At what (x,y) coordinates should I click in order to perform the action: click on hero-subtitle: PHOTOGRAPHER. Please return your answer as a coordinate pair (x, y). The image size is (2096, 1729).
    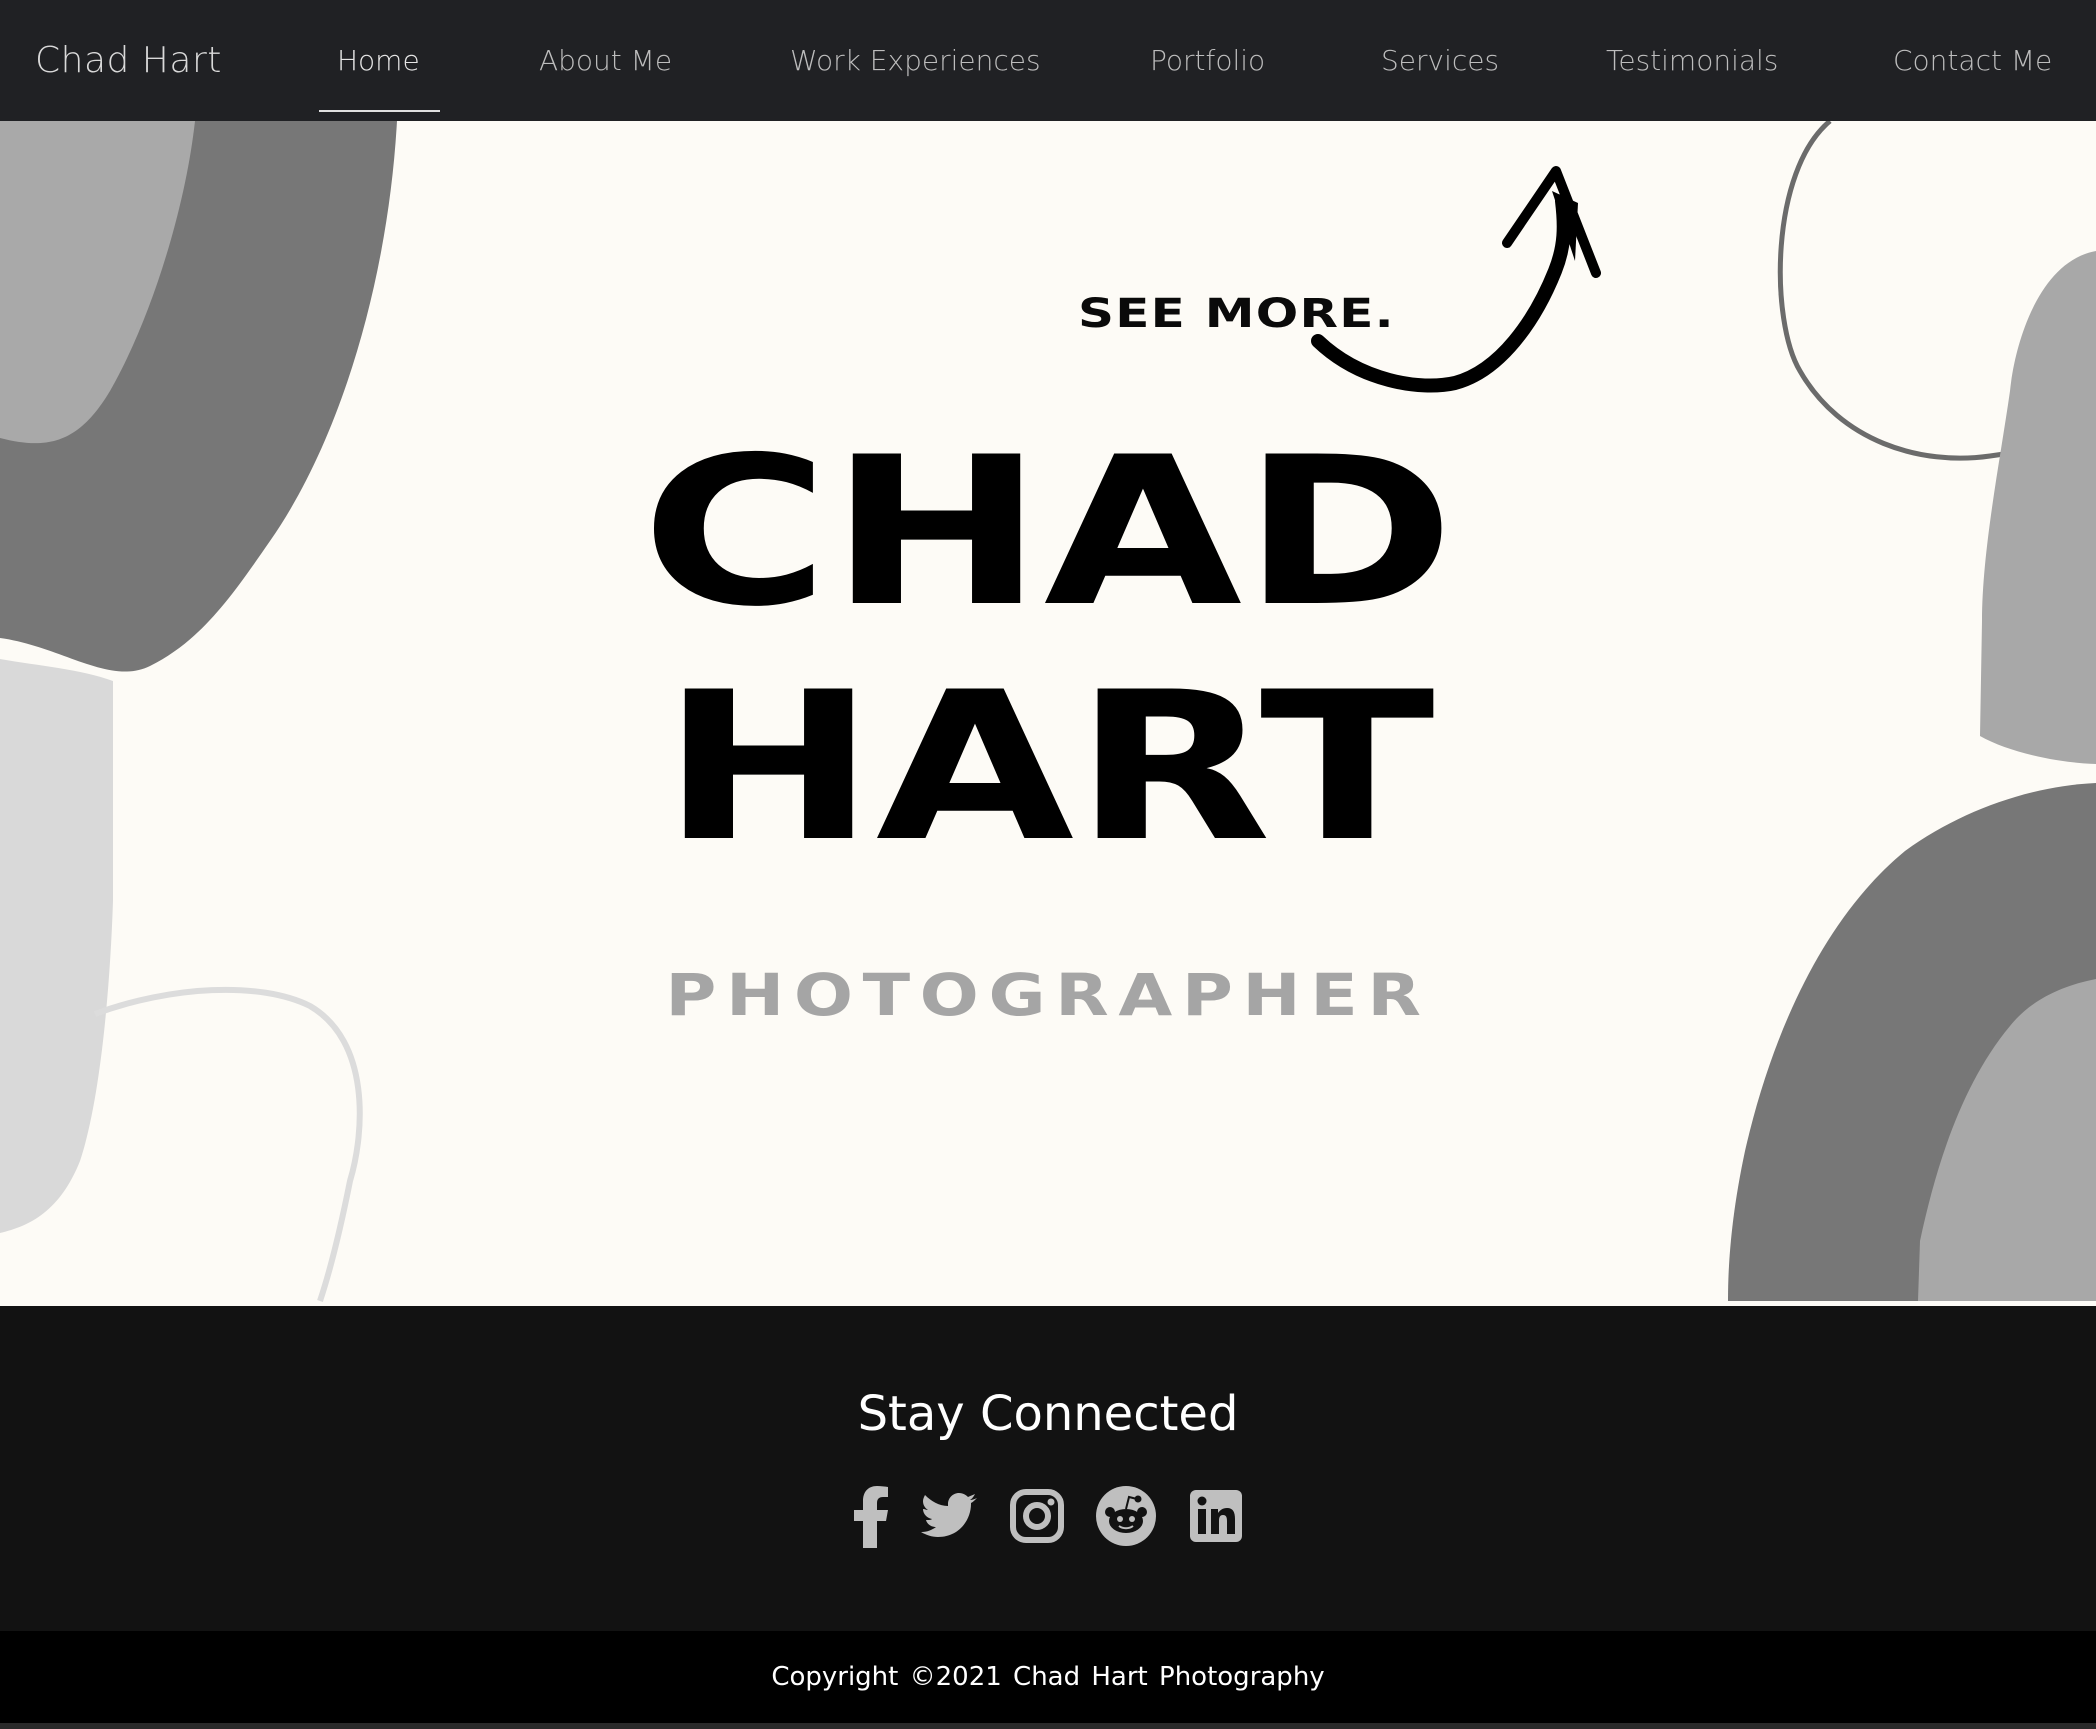
    Looking at the image, I should click on (1048, 995).